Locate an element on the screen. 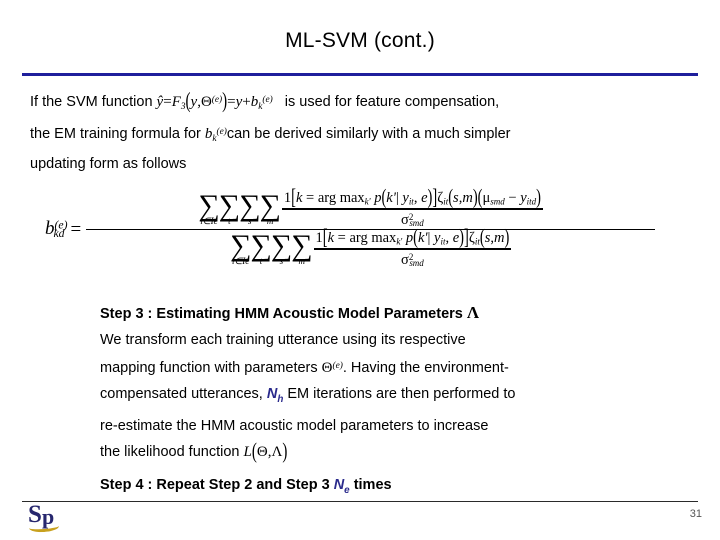  inline-formula-theta-e: Θ(e) is located at coordinates (332, 368).